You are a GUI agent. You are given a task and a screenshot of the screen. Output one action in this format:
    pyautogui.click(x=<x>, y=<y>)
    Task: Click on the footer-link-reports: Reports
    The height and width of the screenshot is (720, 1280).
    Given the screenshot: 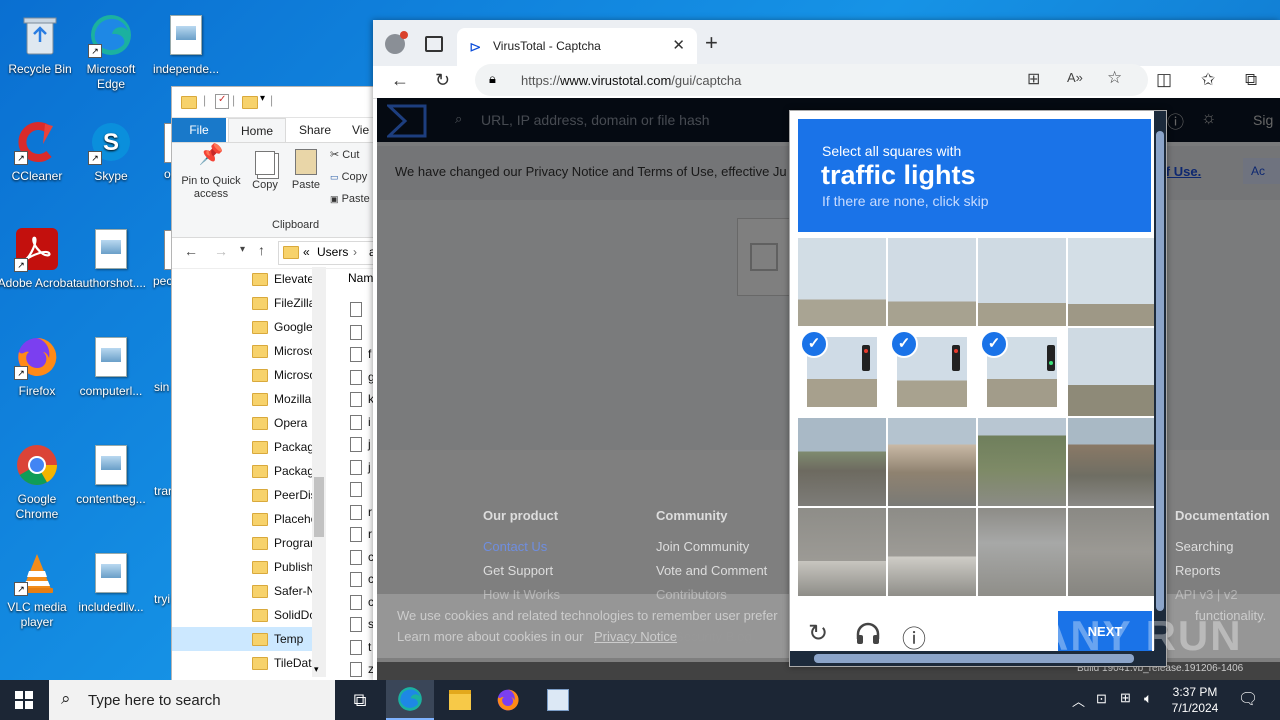 What is the action you would take?
    pyautogui.click(x=1198, y=570)
    